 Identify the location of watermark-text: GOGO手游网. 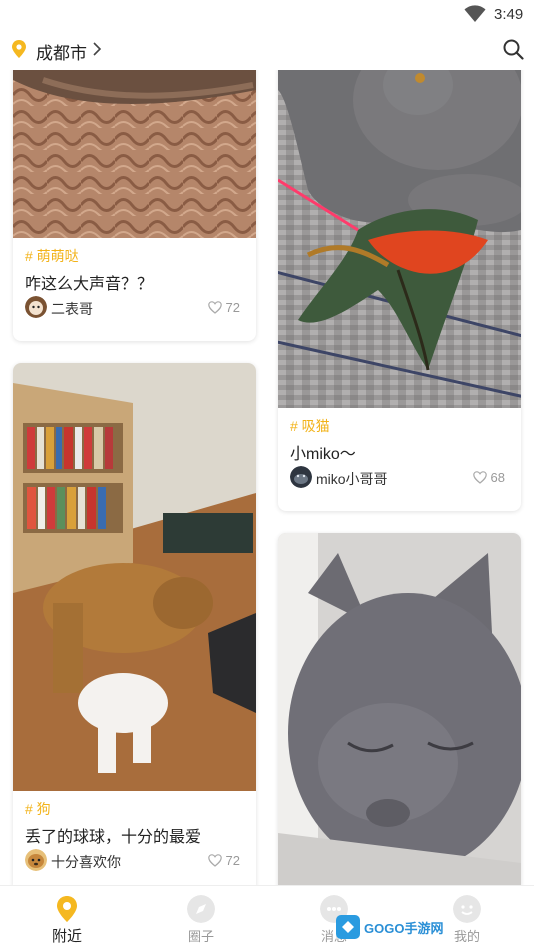
(403, 928).